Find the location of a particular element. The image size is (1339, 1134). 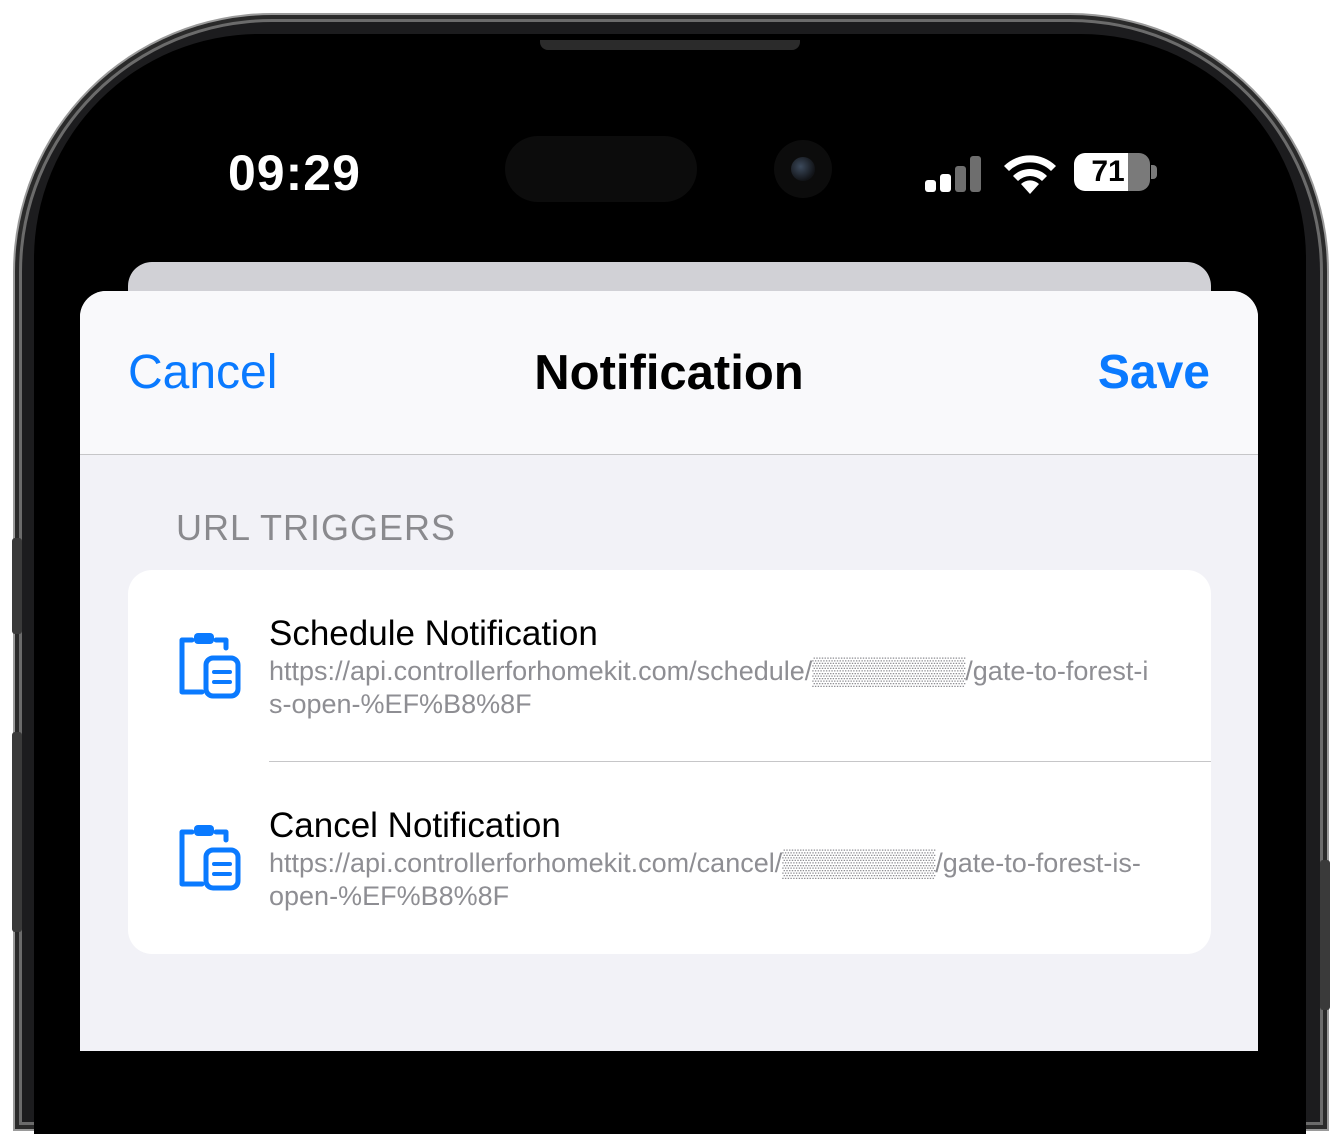

cancel-button: Cancel is located at coordinates (202, 372).